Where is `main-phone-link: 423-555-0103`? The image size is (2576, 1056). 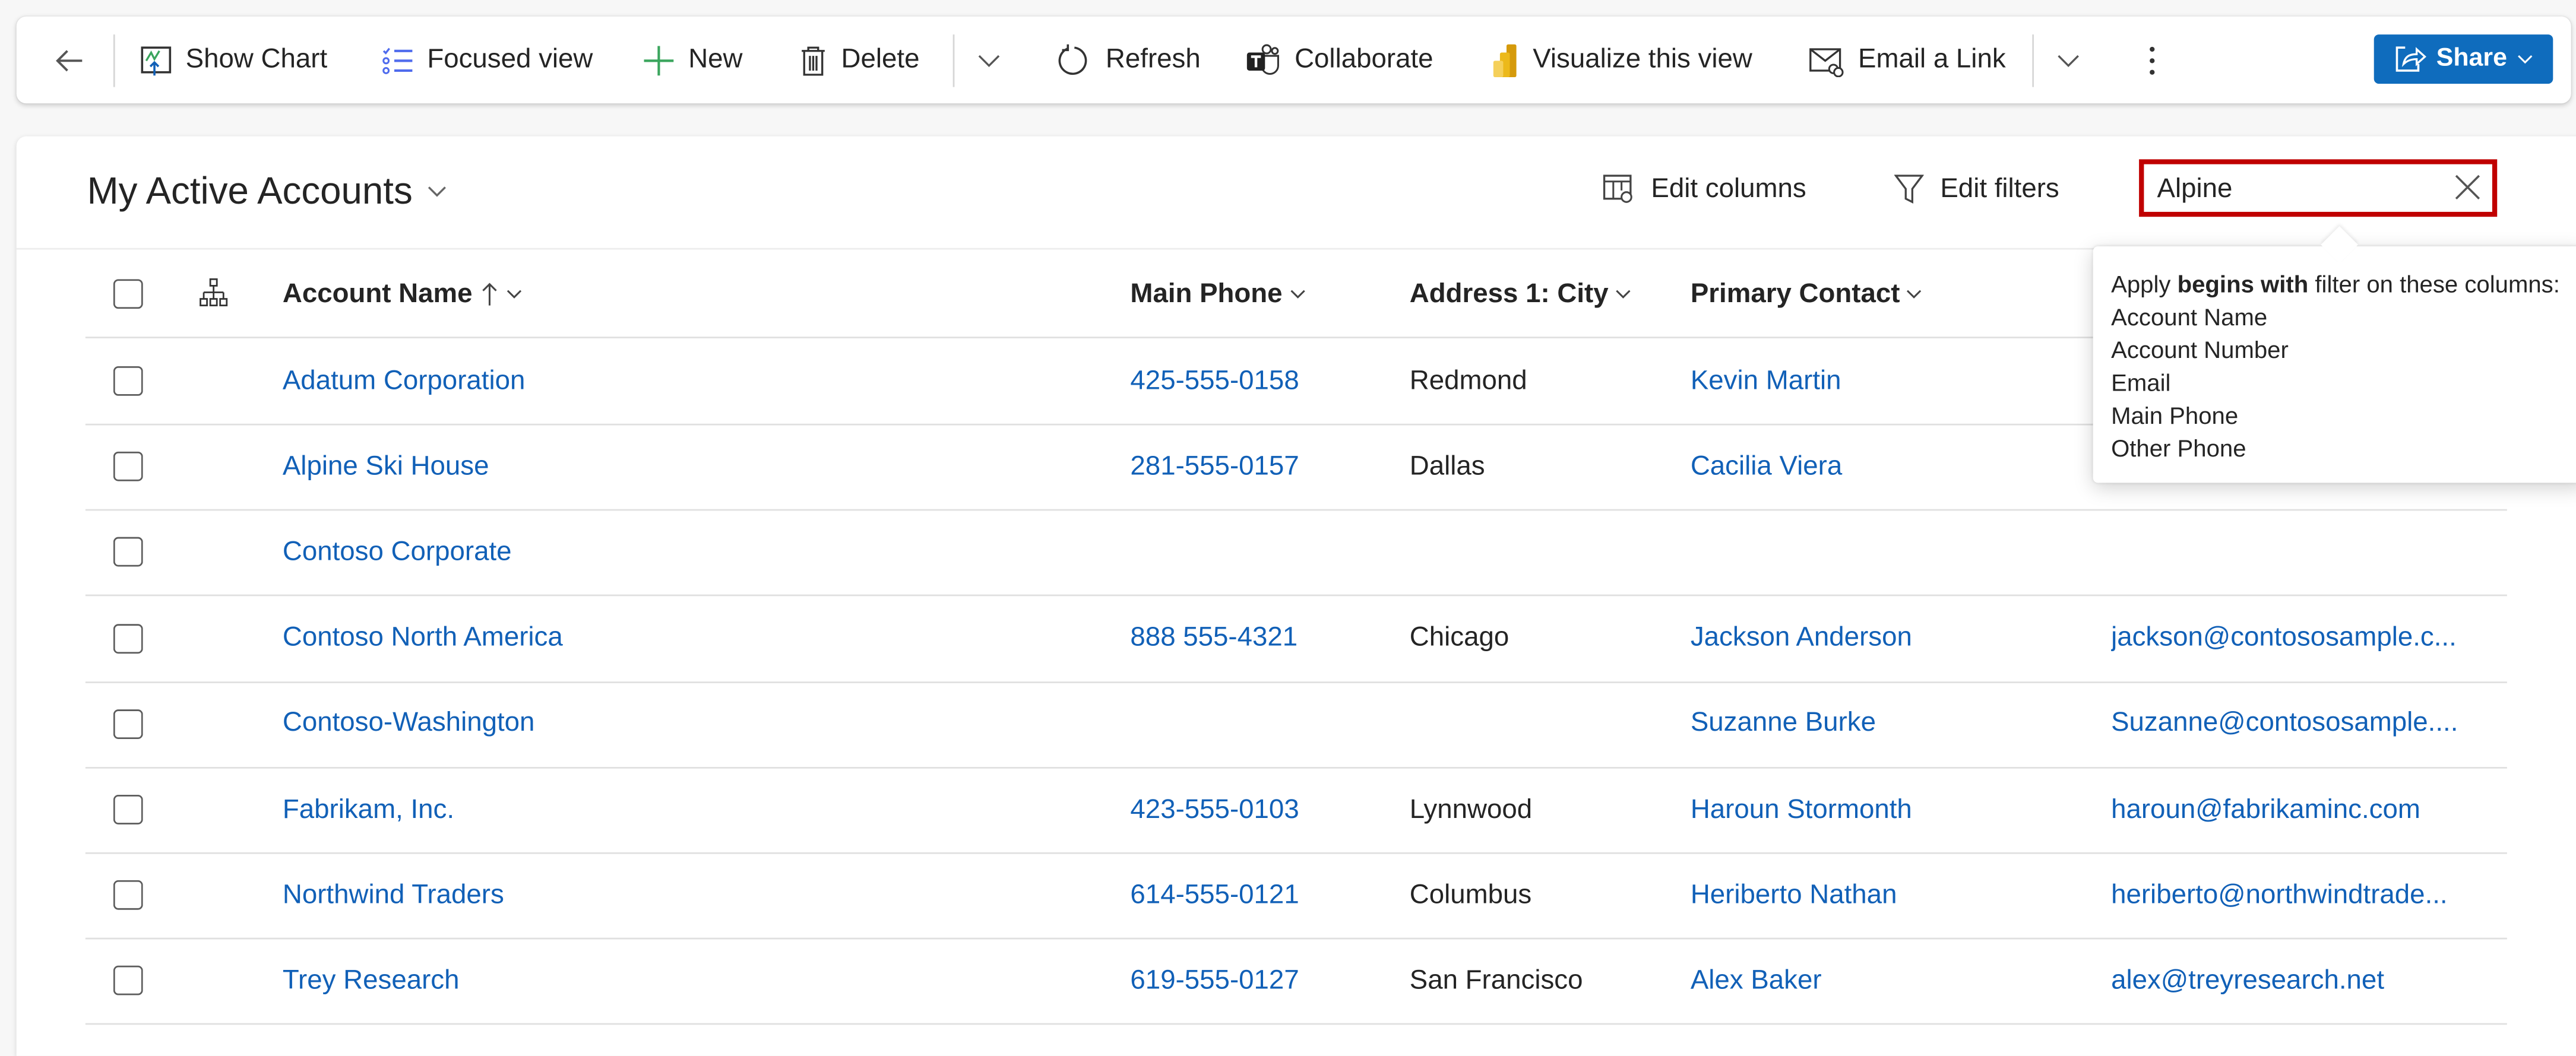 main-phone-link: 423-555-0103 is located at coordinates (1253, 809).